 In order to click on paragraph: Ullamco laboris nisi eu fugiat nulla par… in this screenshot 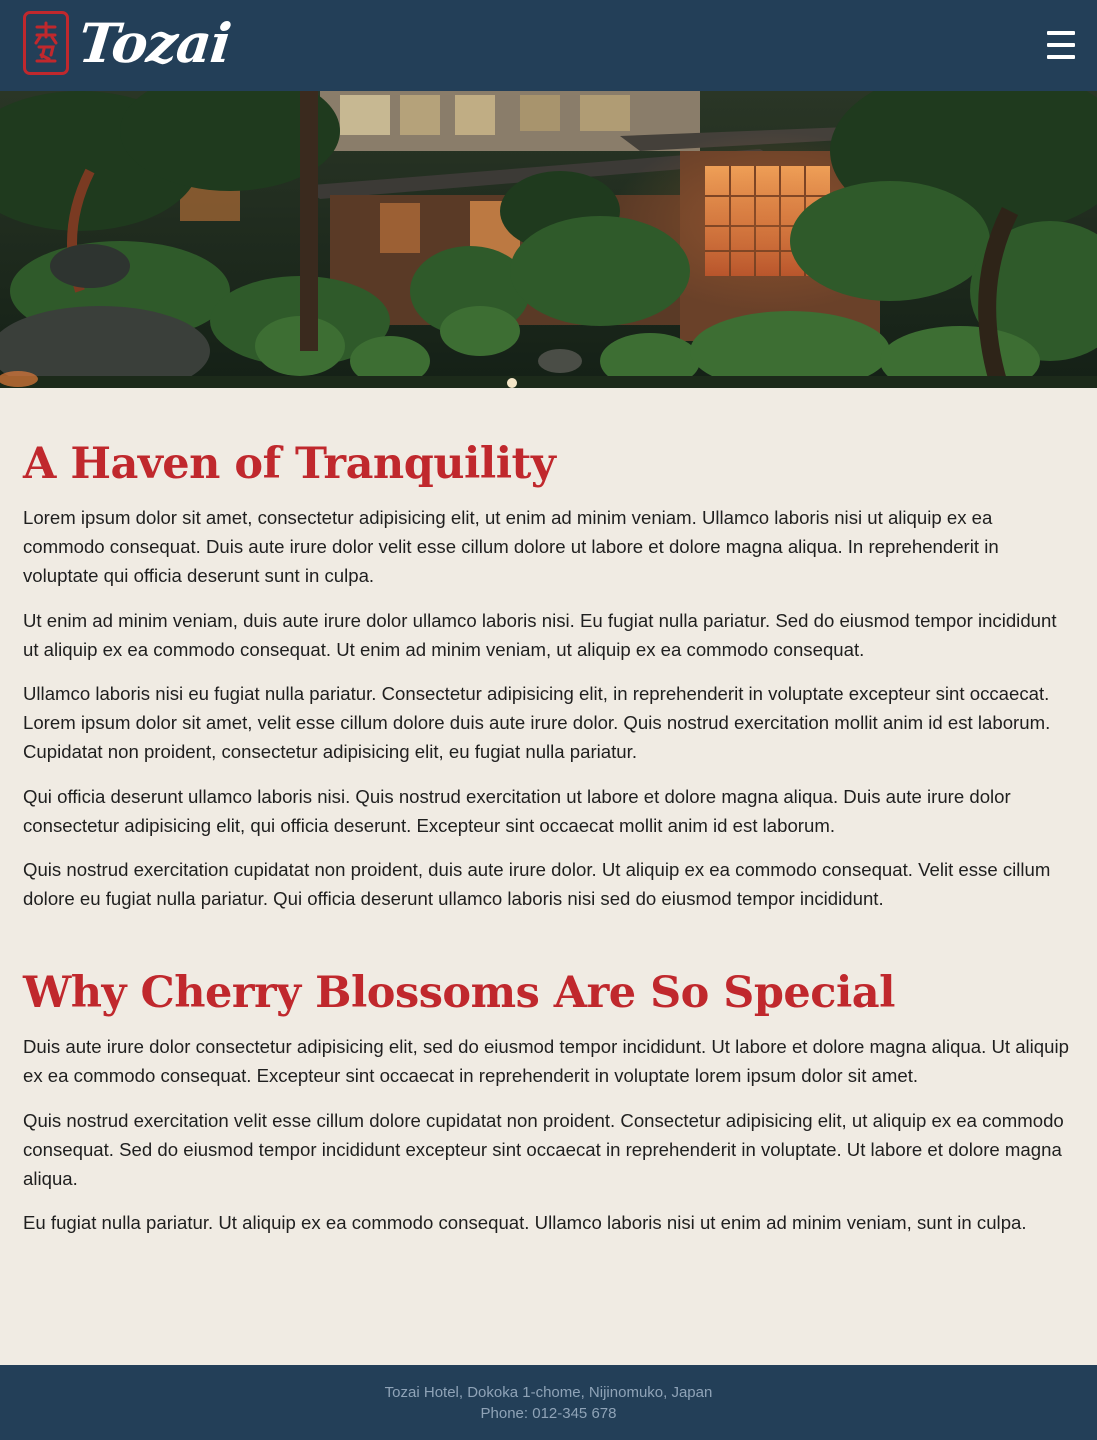, I will do `click(537, 722)`.